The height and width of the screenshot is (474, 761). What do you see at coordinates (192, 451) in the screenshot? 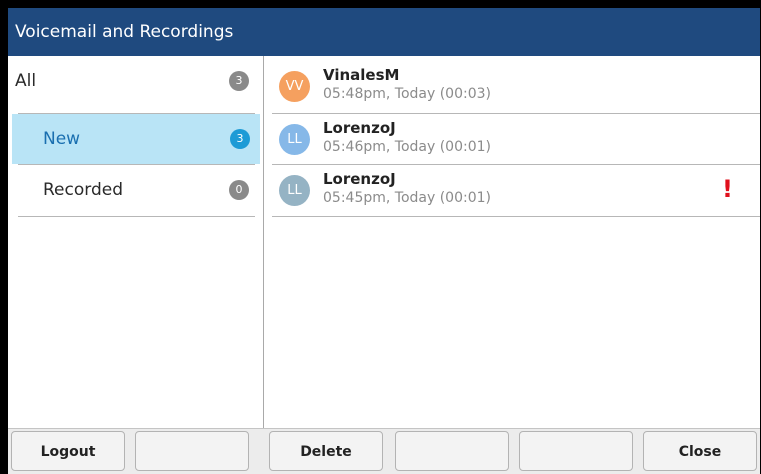
I see `softkey-2-button` at bounding box center [192, 451].